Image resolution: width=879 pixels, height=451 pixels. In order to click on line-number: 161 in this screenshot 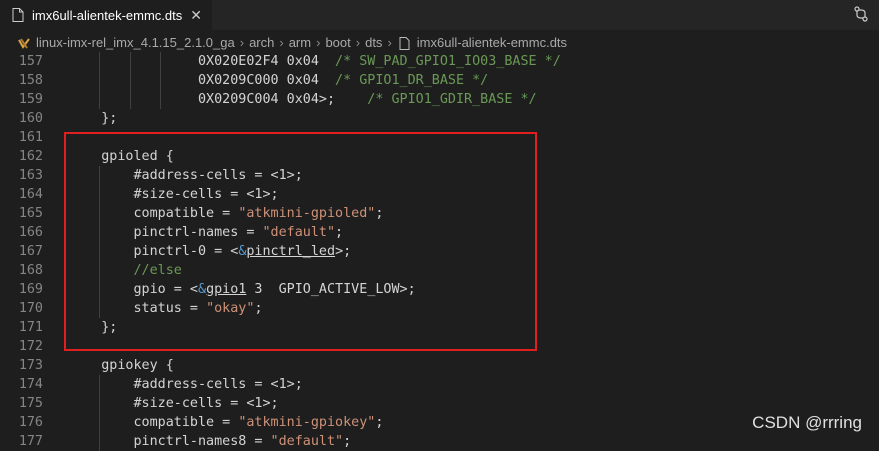, I will do `click(30, 137)`.